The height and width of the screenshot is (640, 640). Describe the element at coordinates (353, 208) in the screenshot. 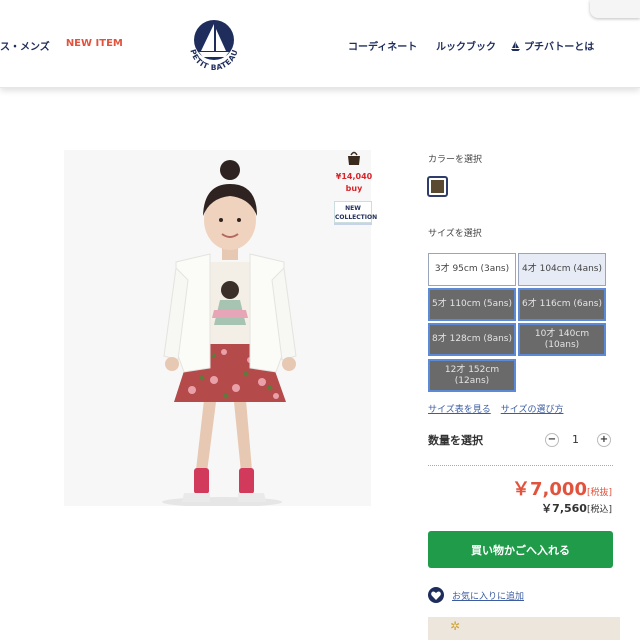

I see `new-badge-line1: NEW` at that location.